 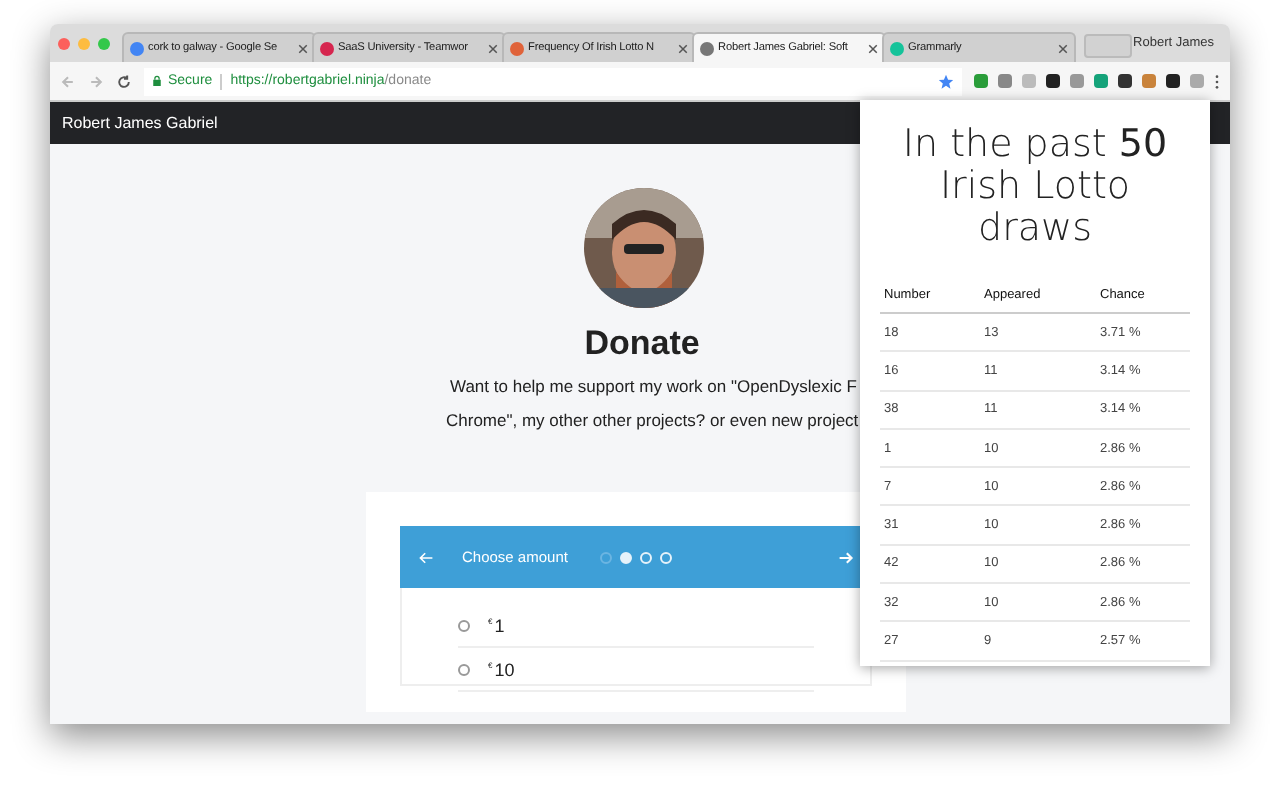 What do you see at coordinates (140, 123) in the screenshot?
I see `site-brand: Robert James Gabriel` at bounding box center [140, 123].